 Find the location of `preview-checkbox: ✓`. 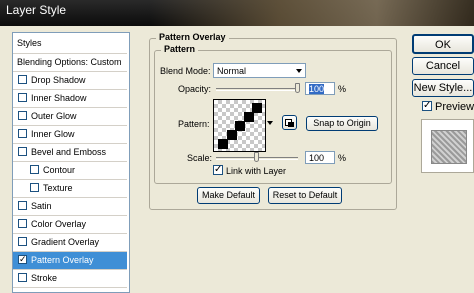

preview-checkbox: ✓ is located at coordinates (427, 106).